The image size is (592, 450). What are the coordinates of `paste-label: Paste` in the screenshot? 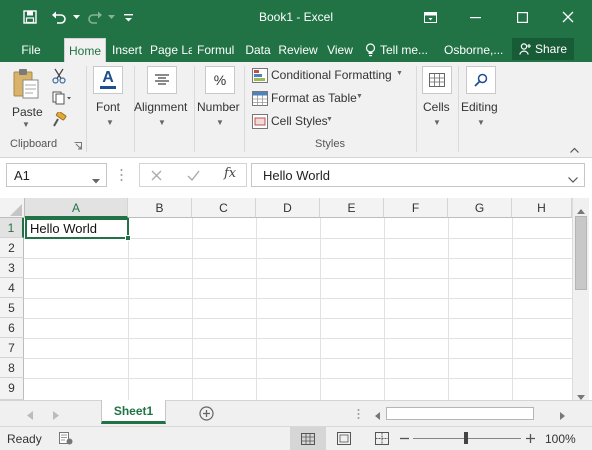 It's located at (27, 112).